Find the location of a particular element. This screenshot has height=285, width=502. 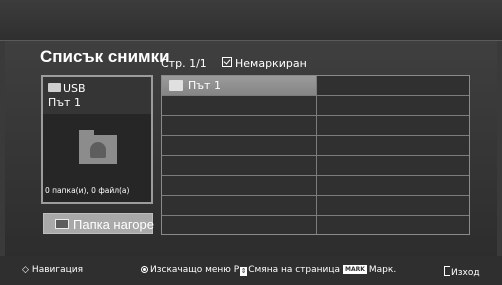

folder-up-button: Папка нагоре is located at coordinates (98, 223).